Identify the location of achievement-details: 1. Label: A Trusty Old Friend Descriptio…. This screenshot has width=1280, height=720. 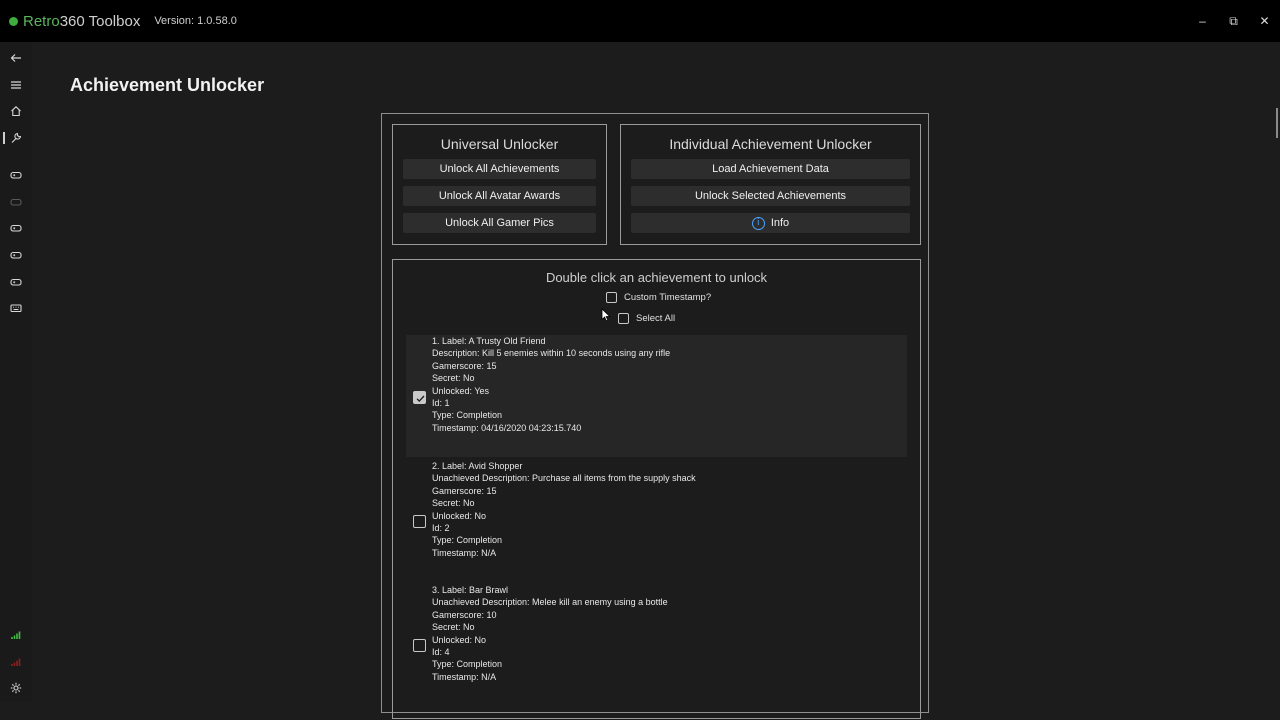
(551, 384).